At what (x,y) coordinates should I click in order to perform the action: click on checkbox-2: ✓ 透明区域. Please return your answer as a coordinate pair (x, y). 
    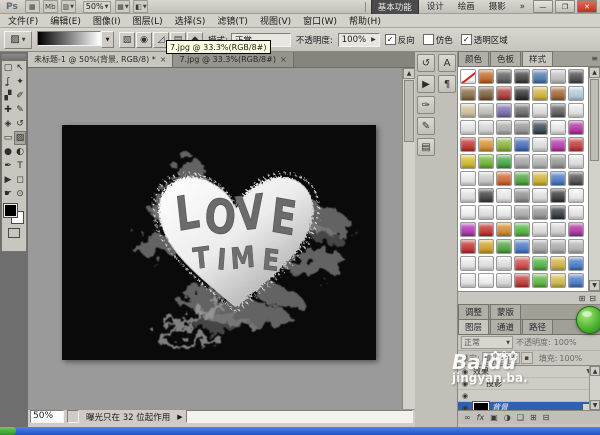
    Looking at the image, I should click on (484, 40).